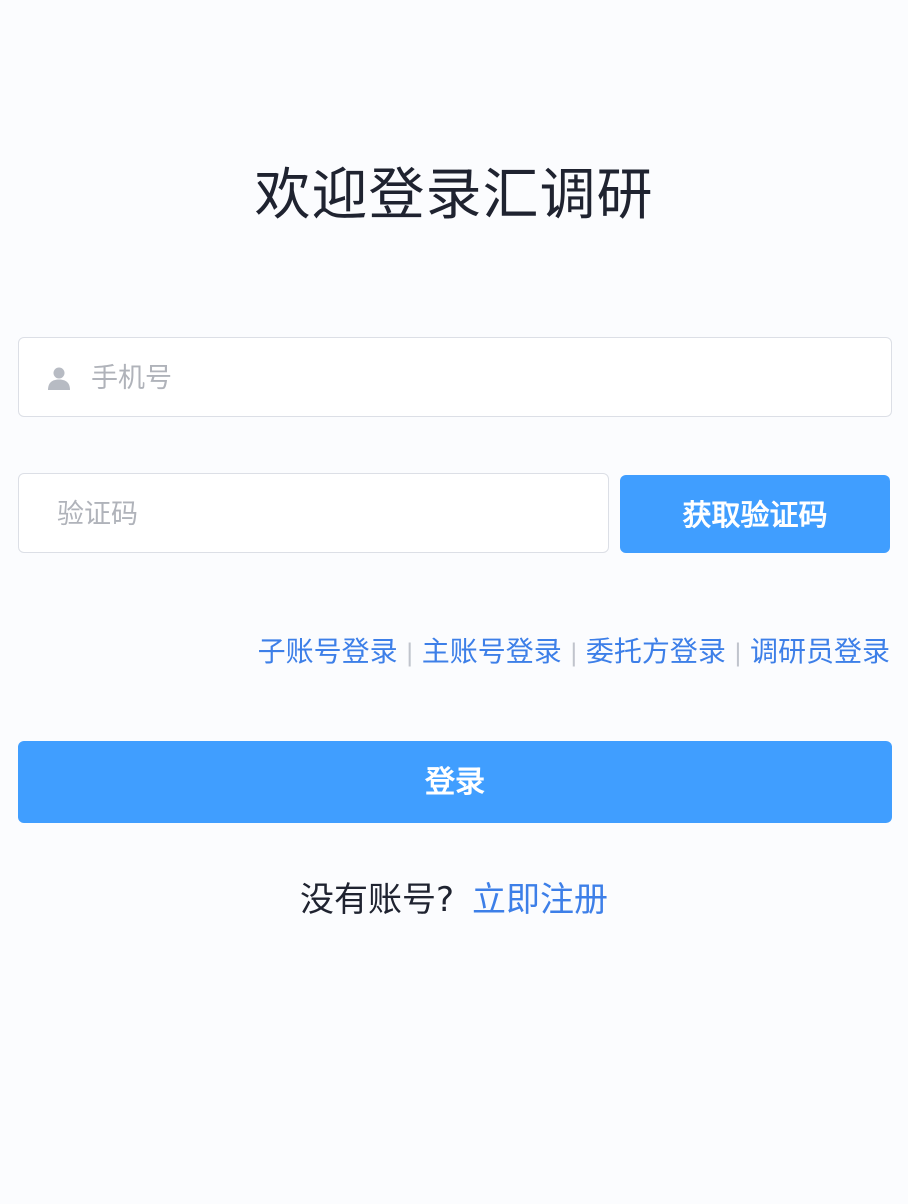 The width and height of the screenshot is (908, 1204). I want to click on get-code-button: 获取验证码, so click(755, 514).